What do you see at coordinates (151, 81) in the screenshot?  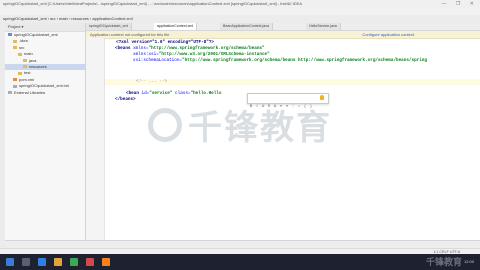 I see `code-comment: <!-- ... -->` at bounding box center [151, 81].